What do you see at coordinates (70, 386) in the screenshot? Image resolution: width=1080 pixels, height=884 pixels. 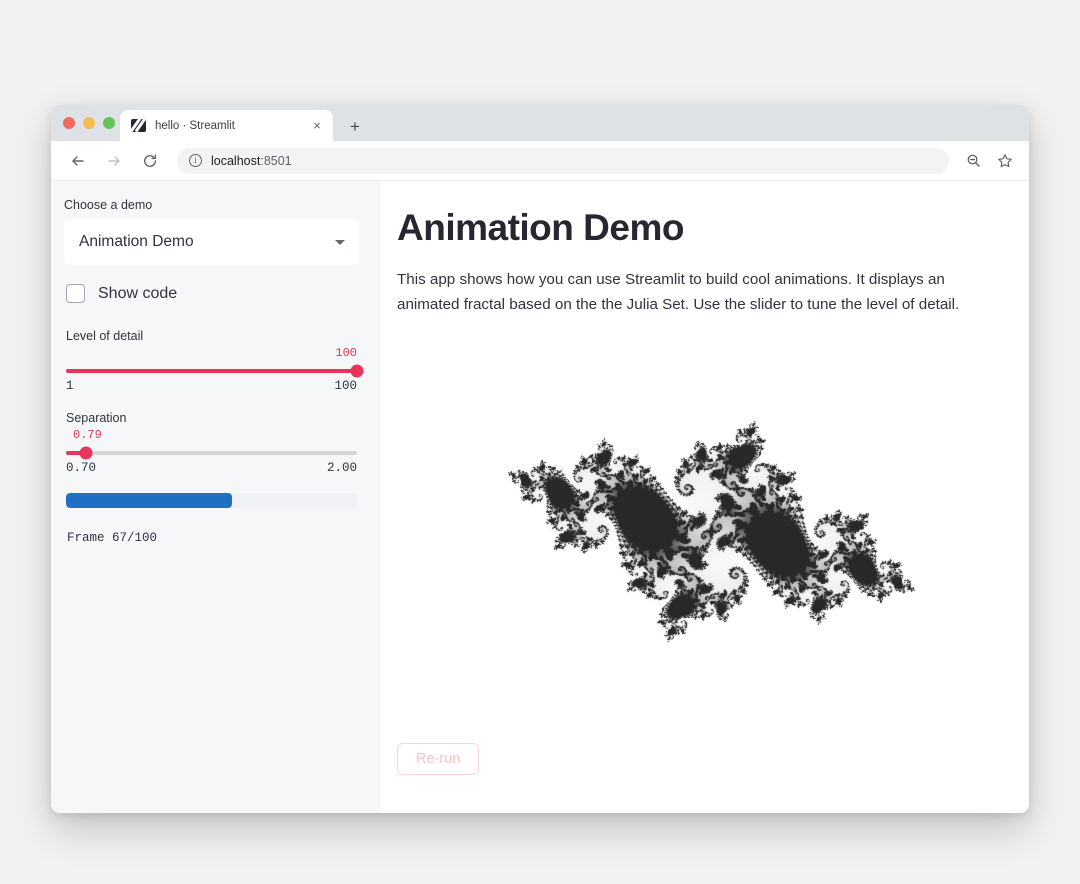 I see `slider-min-label: 1` at bounding box center [70, 386].